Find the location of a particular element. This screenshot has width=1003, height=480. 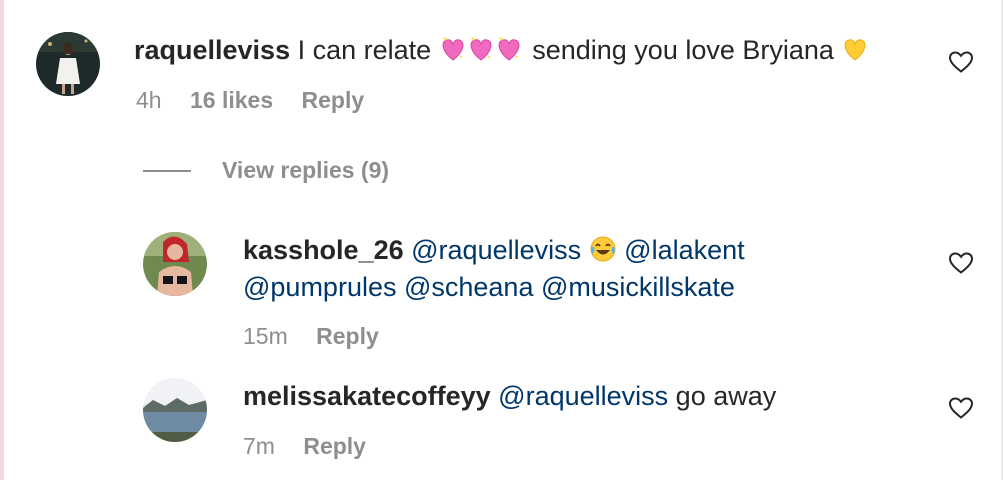

comment-likes: 16 likes is located at coordinates (231, 100).